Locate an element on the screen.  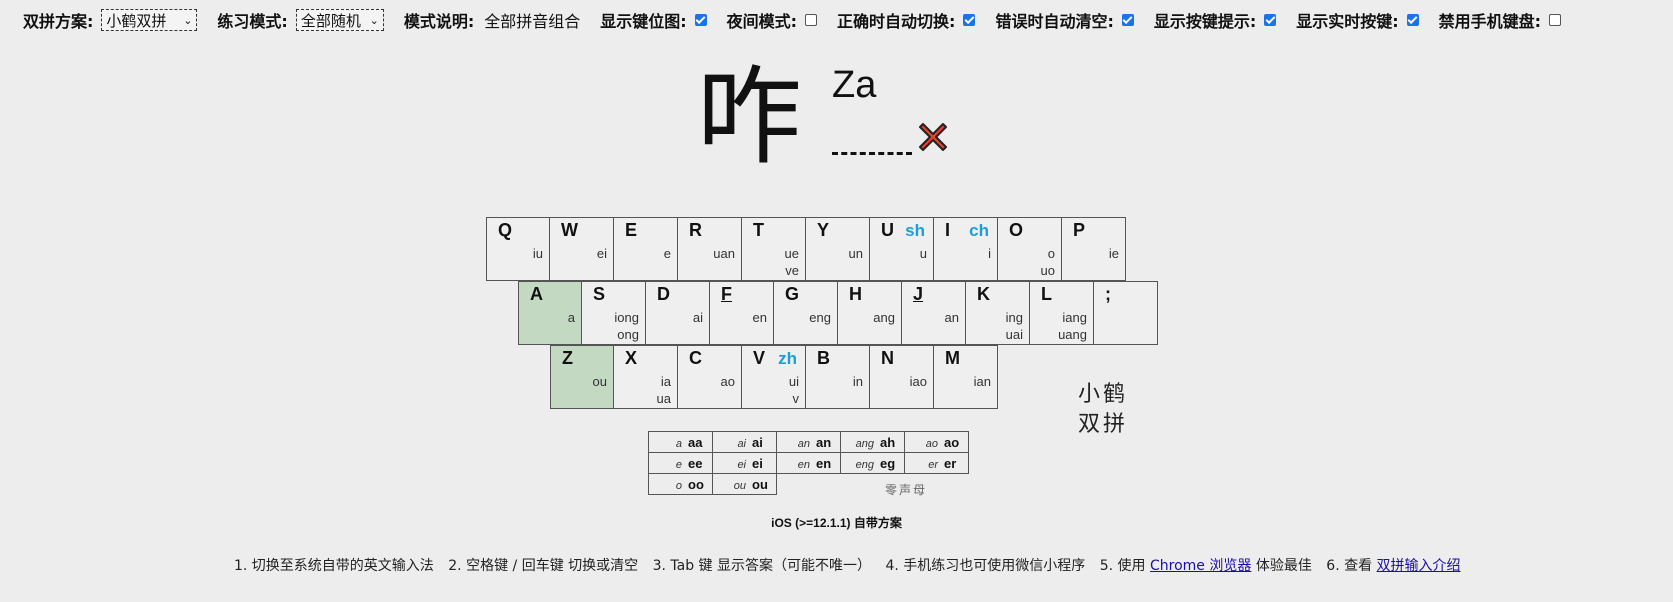
zero-initial-cell: ou ou is located at coordinates (744, 484).